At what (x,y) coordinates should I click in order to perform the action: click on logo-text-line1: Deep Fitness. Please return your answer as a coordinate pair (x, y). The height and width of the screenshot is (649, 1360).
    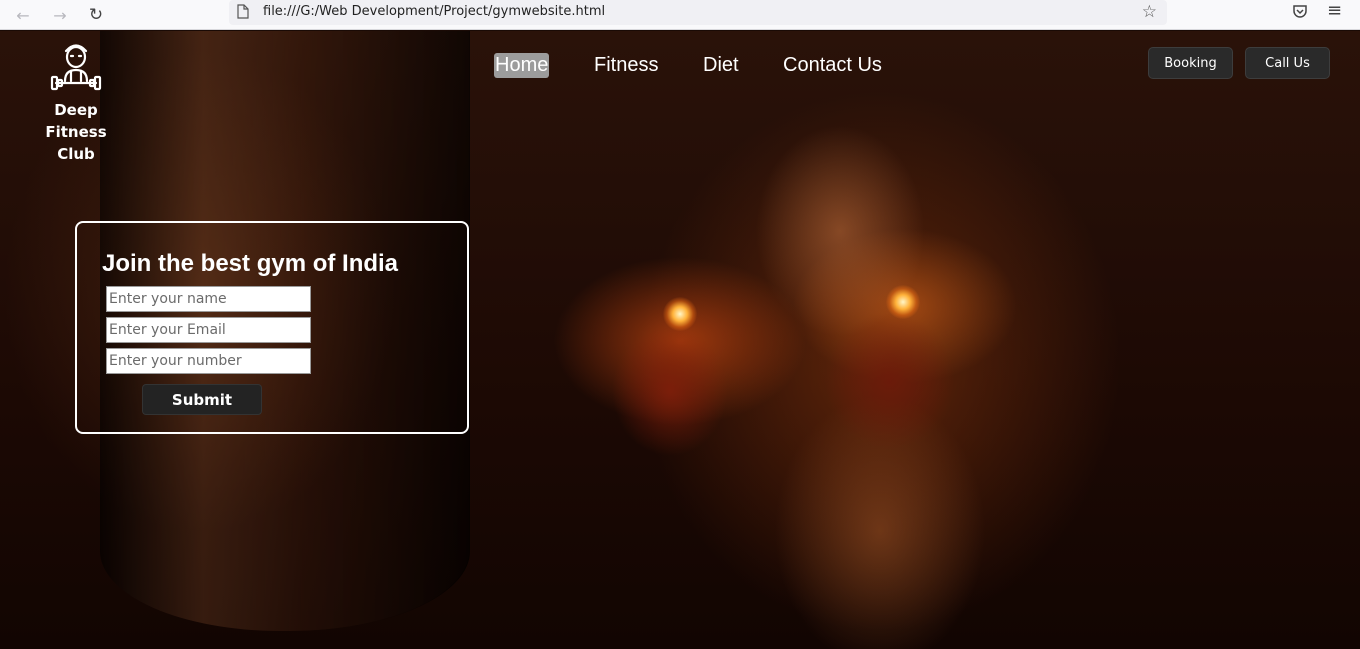
    Looking at the image, I should click on (76, 121).